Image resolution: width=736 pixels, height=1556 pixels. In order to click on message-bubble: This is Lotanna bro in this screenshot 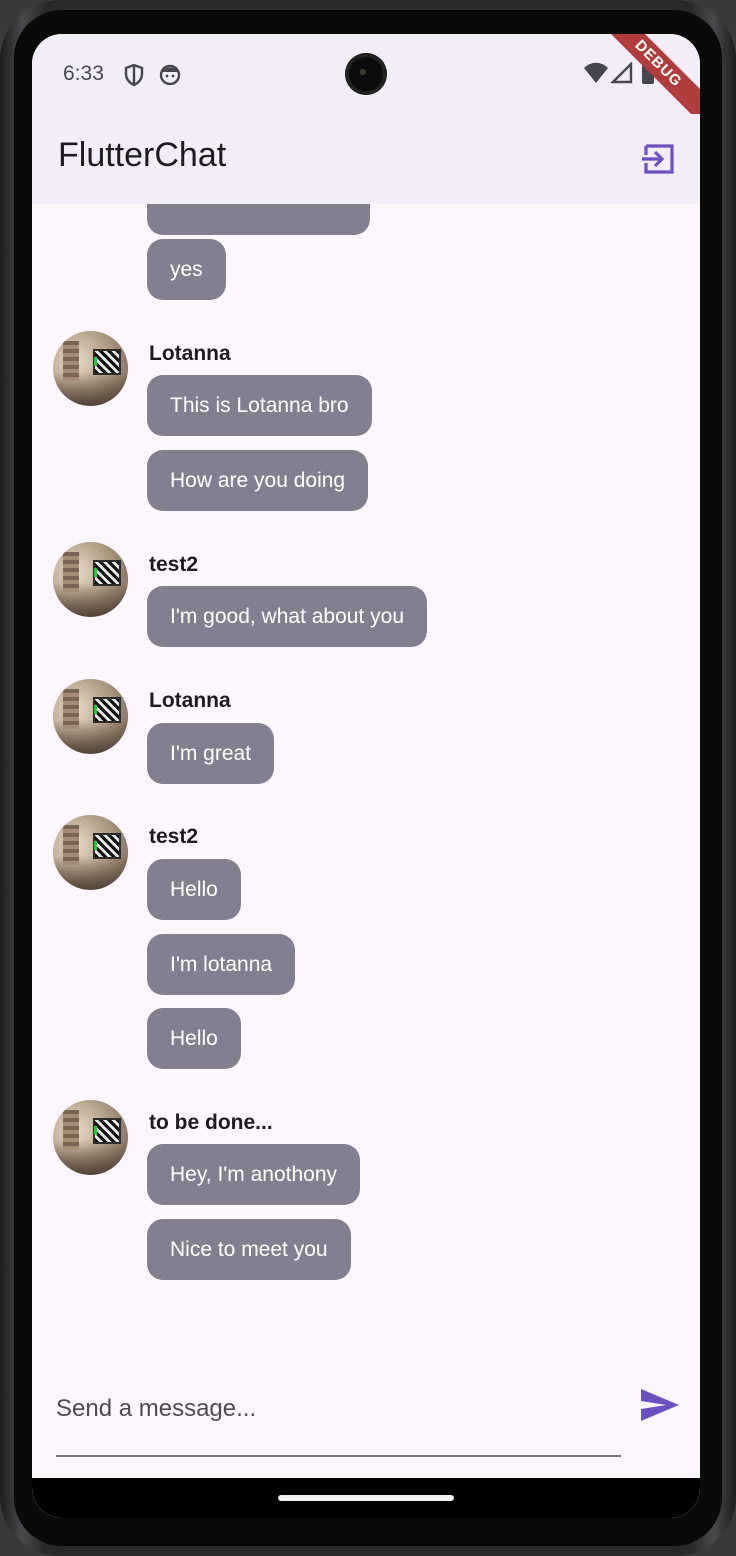, I will do `click(259, 405)`.